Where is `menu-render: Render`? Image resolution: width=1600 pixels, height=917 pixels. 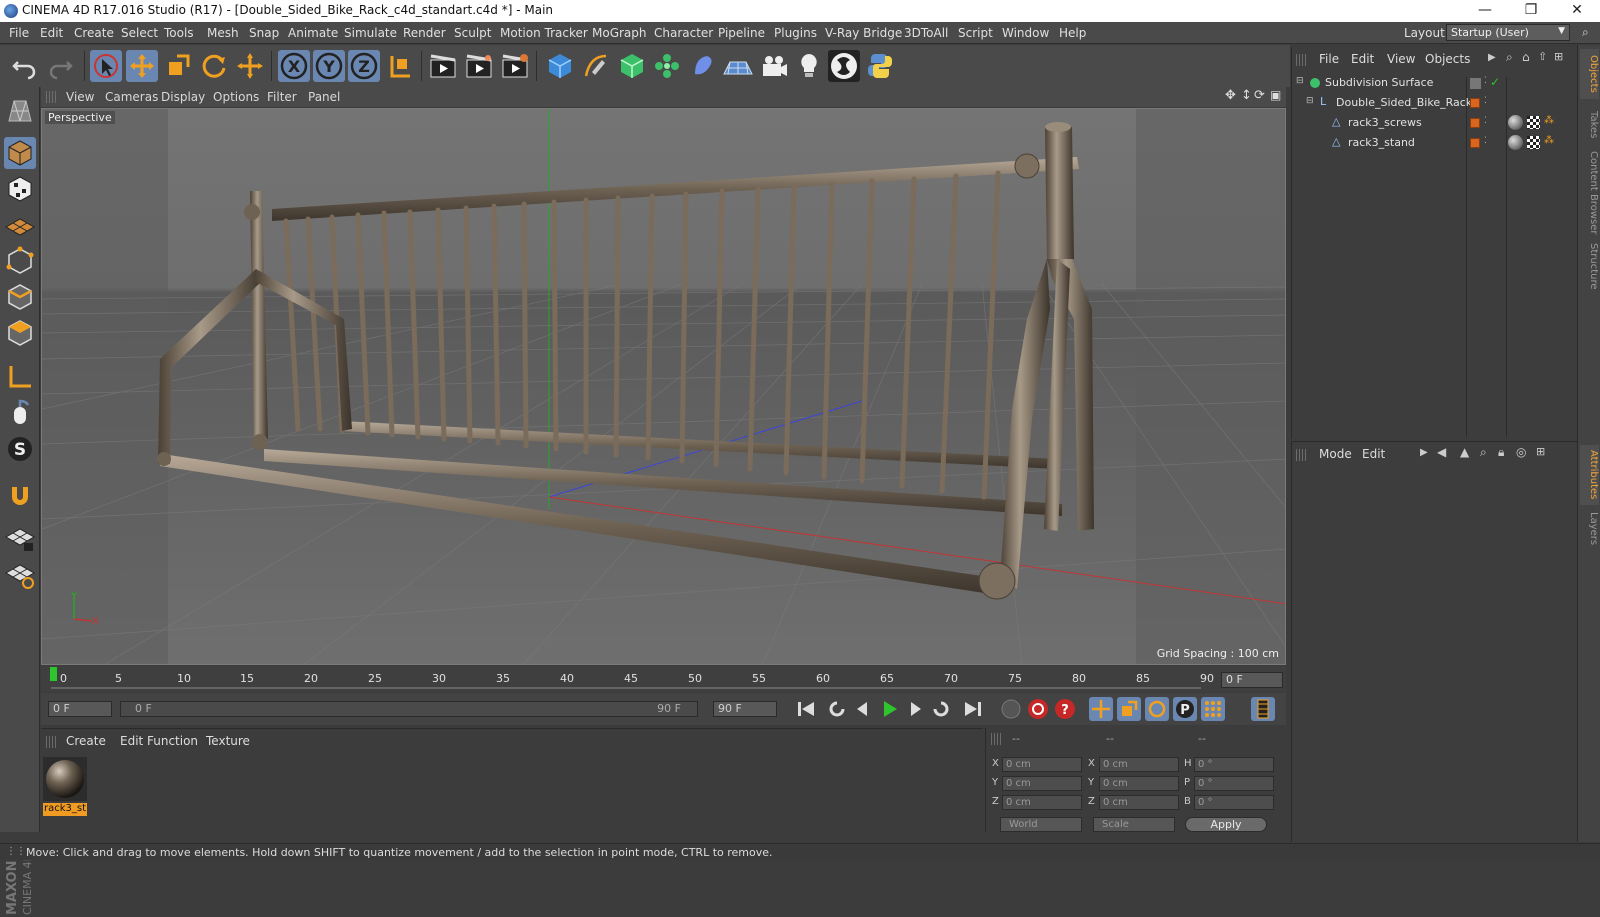
menu-render: Render is located at coordinates (424, 33).